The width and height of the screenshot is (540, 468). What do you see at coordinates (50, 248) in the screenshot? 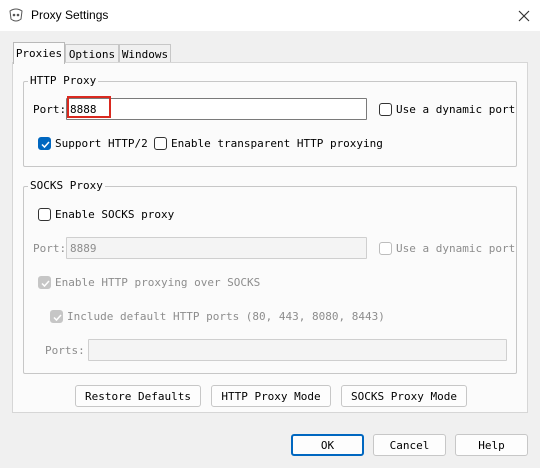
I see `socks-port-label: Port:` at bounding box center [50, 248].